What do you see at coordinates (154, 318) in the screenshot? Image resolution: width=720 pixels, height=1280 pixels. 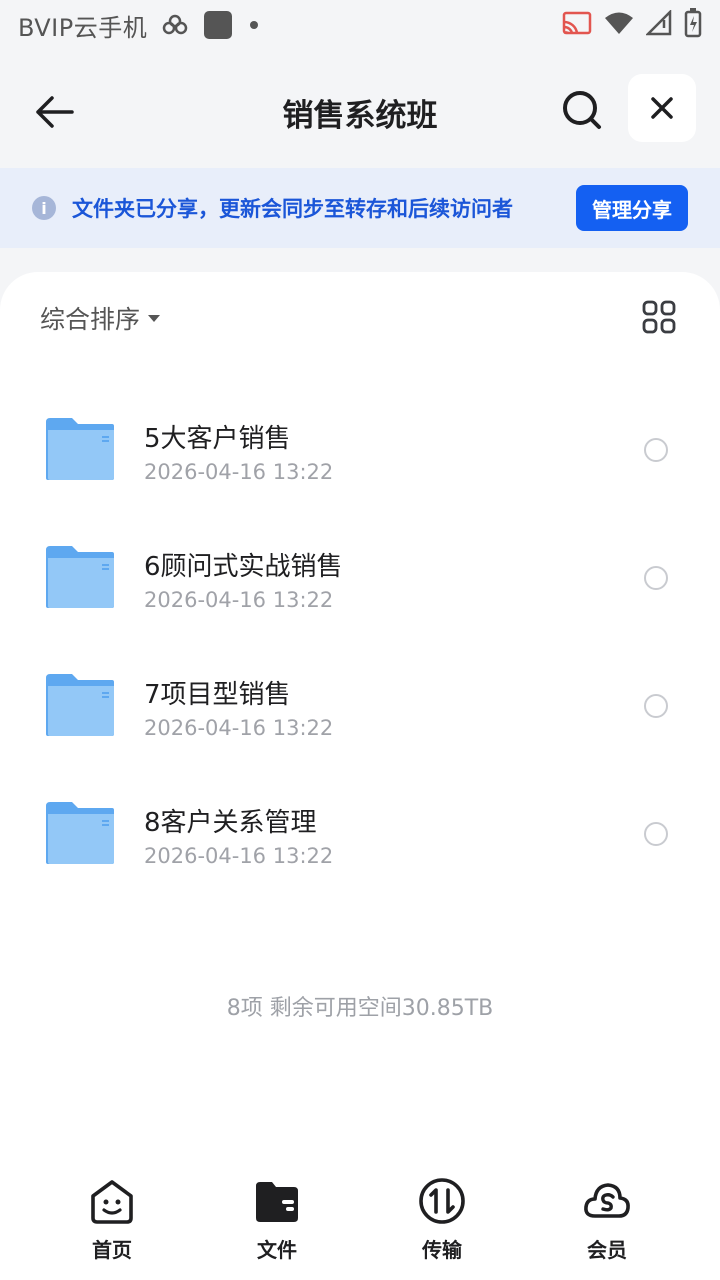 I see `caret-down-icon` at bounding box center [154, 318].